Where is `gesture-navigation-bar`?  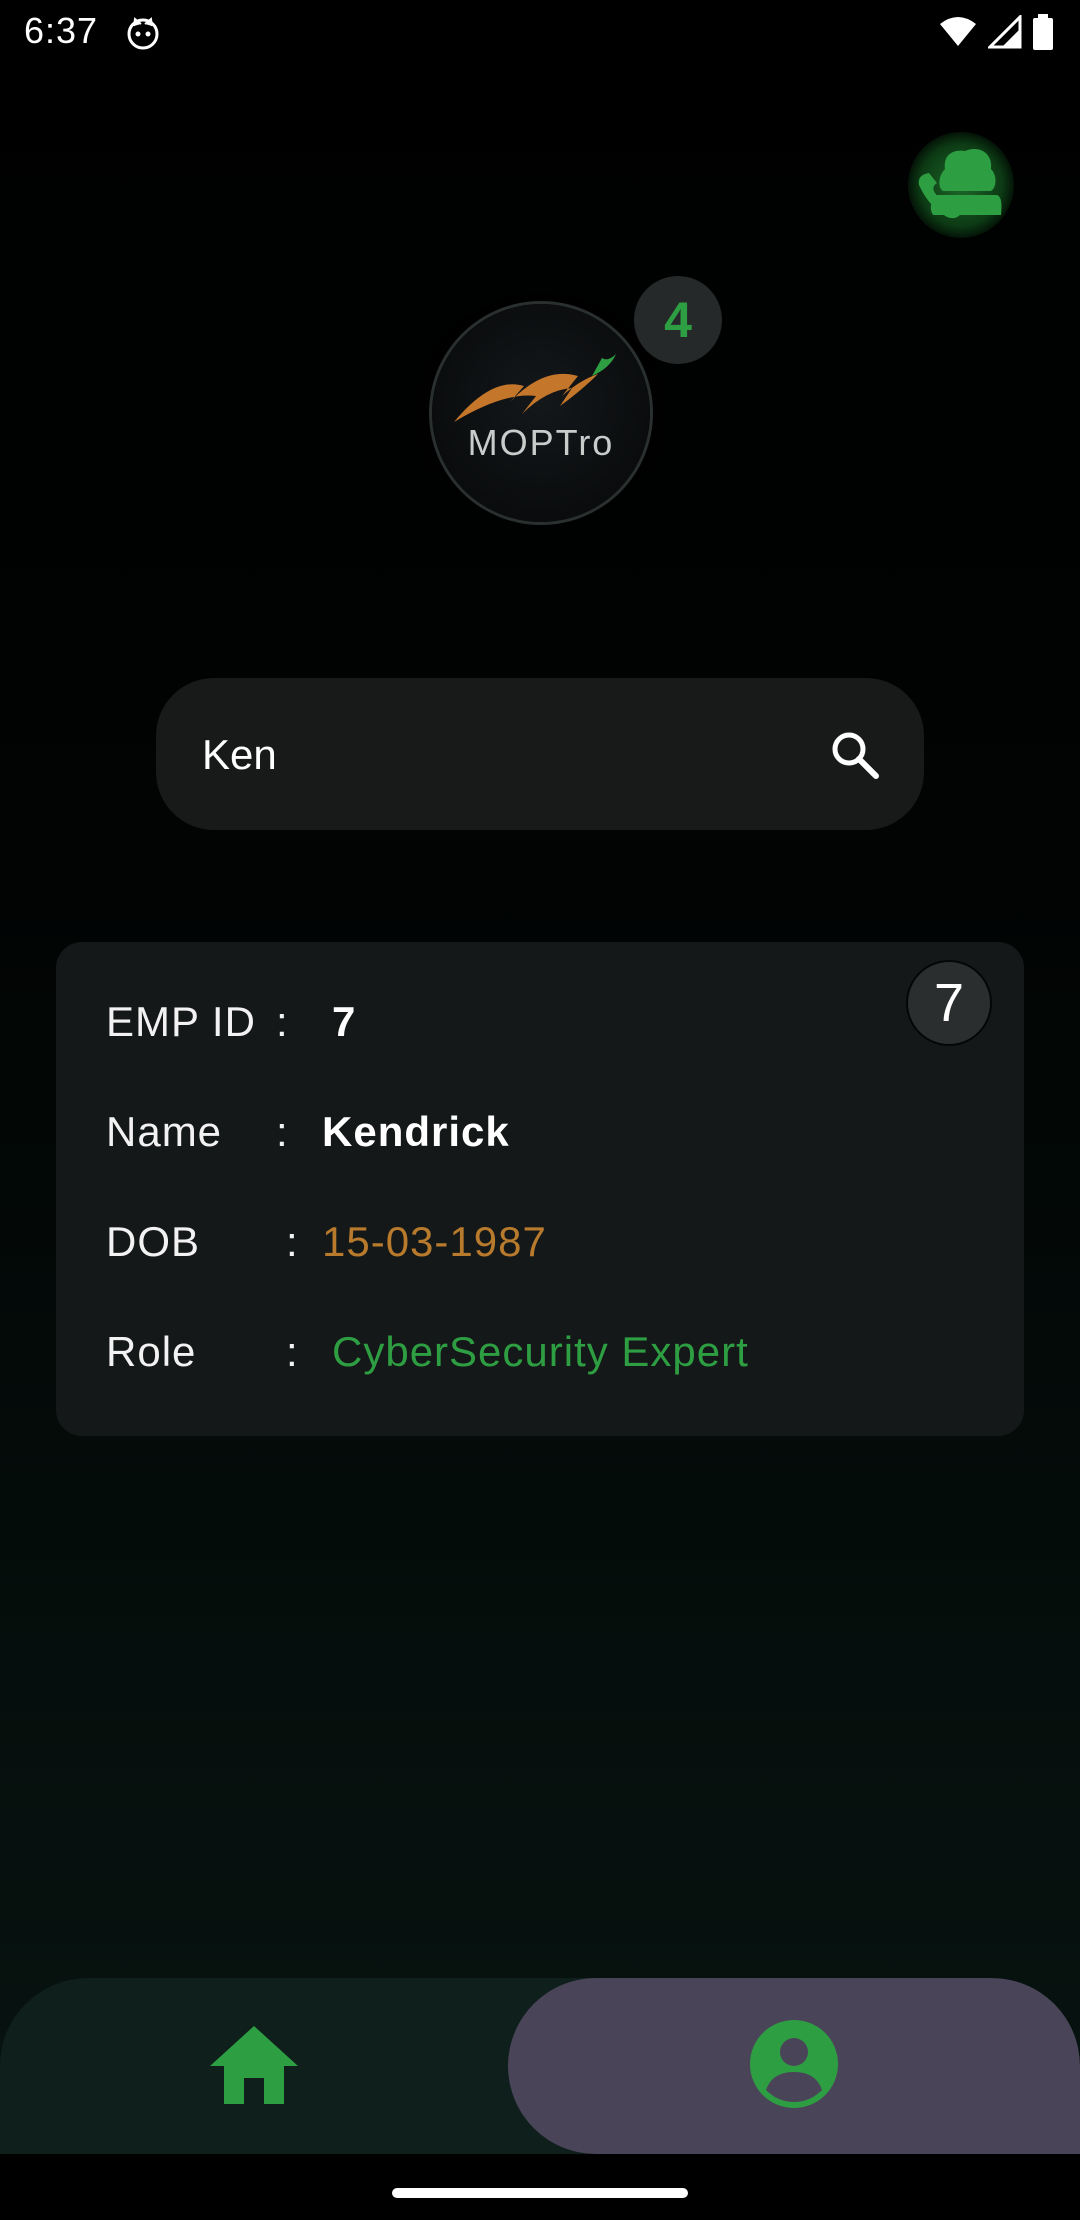
gesture-navigation-bar is located at coordinates (540, 2187).